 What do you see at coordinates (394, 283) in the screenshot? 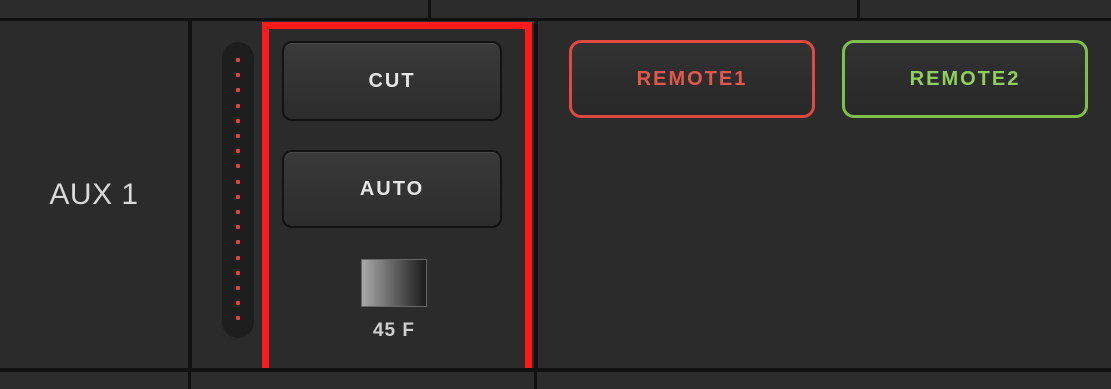
I see `fade-gradient-icon` at bounding box center [394, 283].